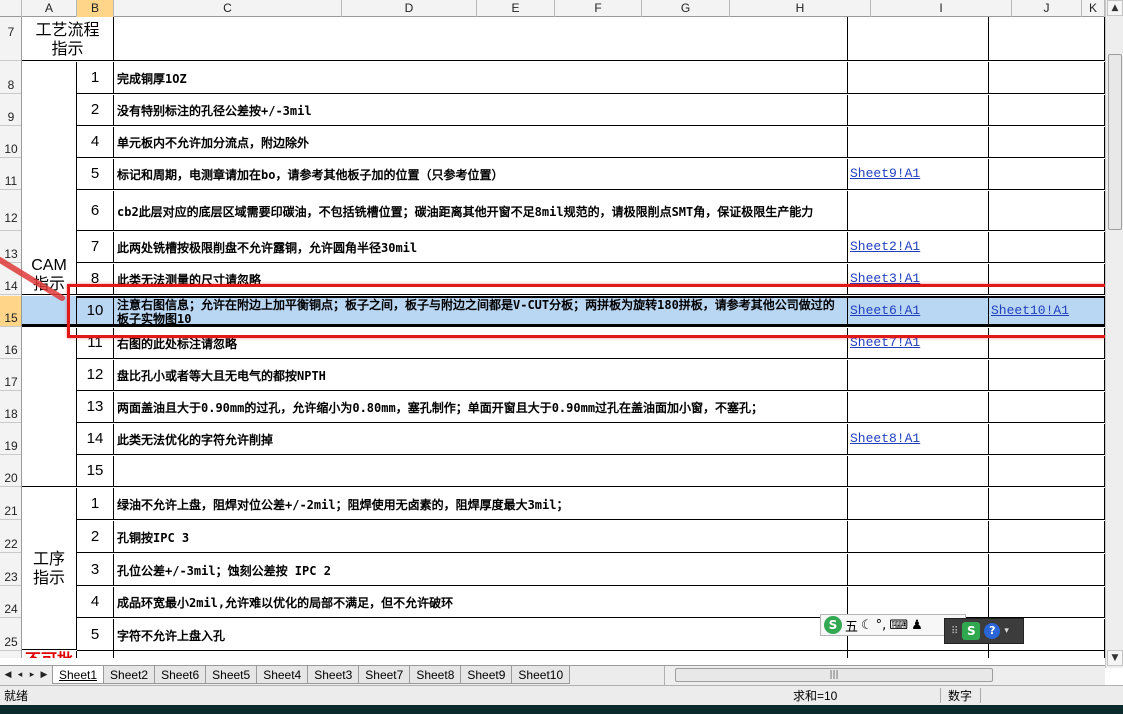 The width and height of the screenshot is (1123, 714). What do you see at coordinates (10, 570) in the screenshot?
I see `row-header-23: 23` at bounding box center [10, 570].